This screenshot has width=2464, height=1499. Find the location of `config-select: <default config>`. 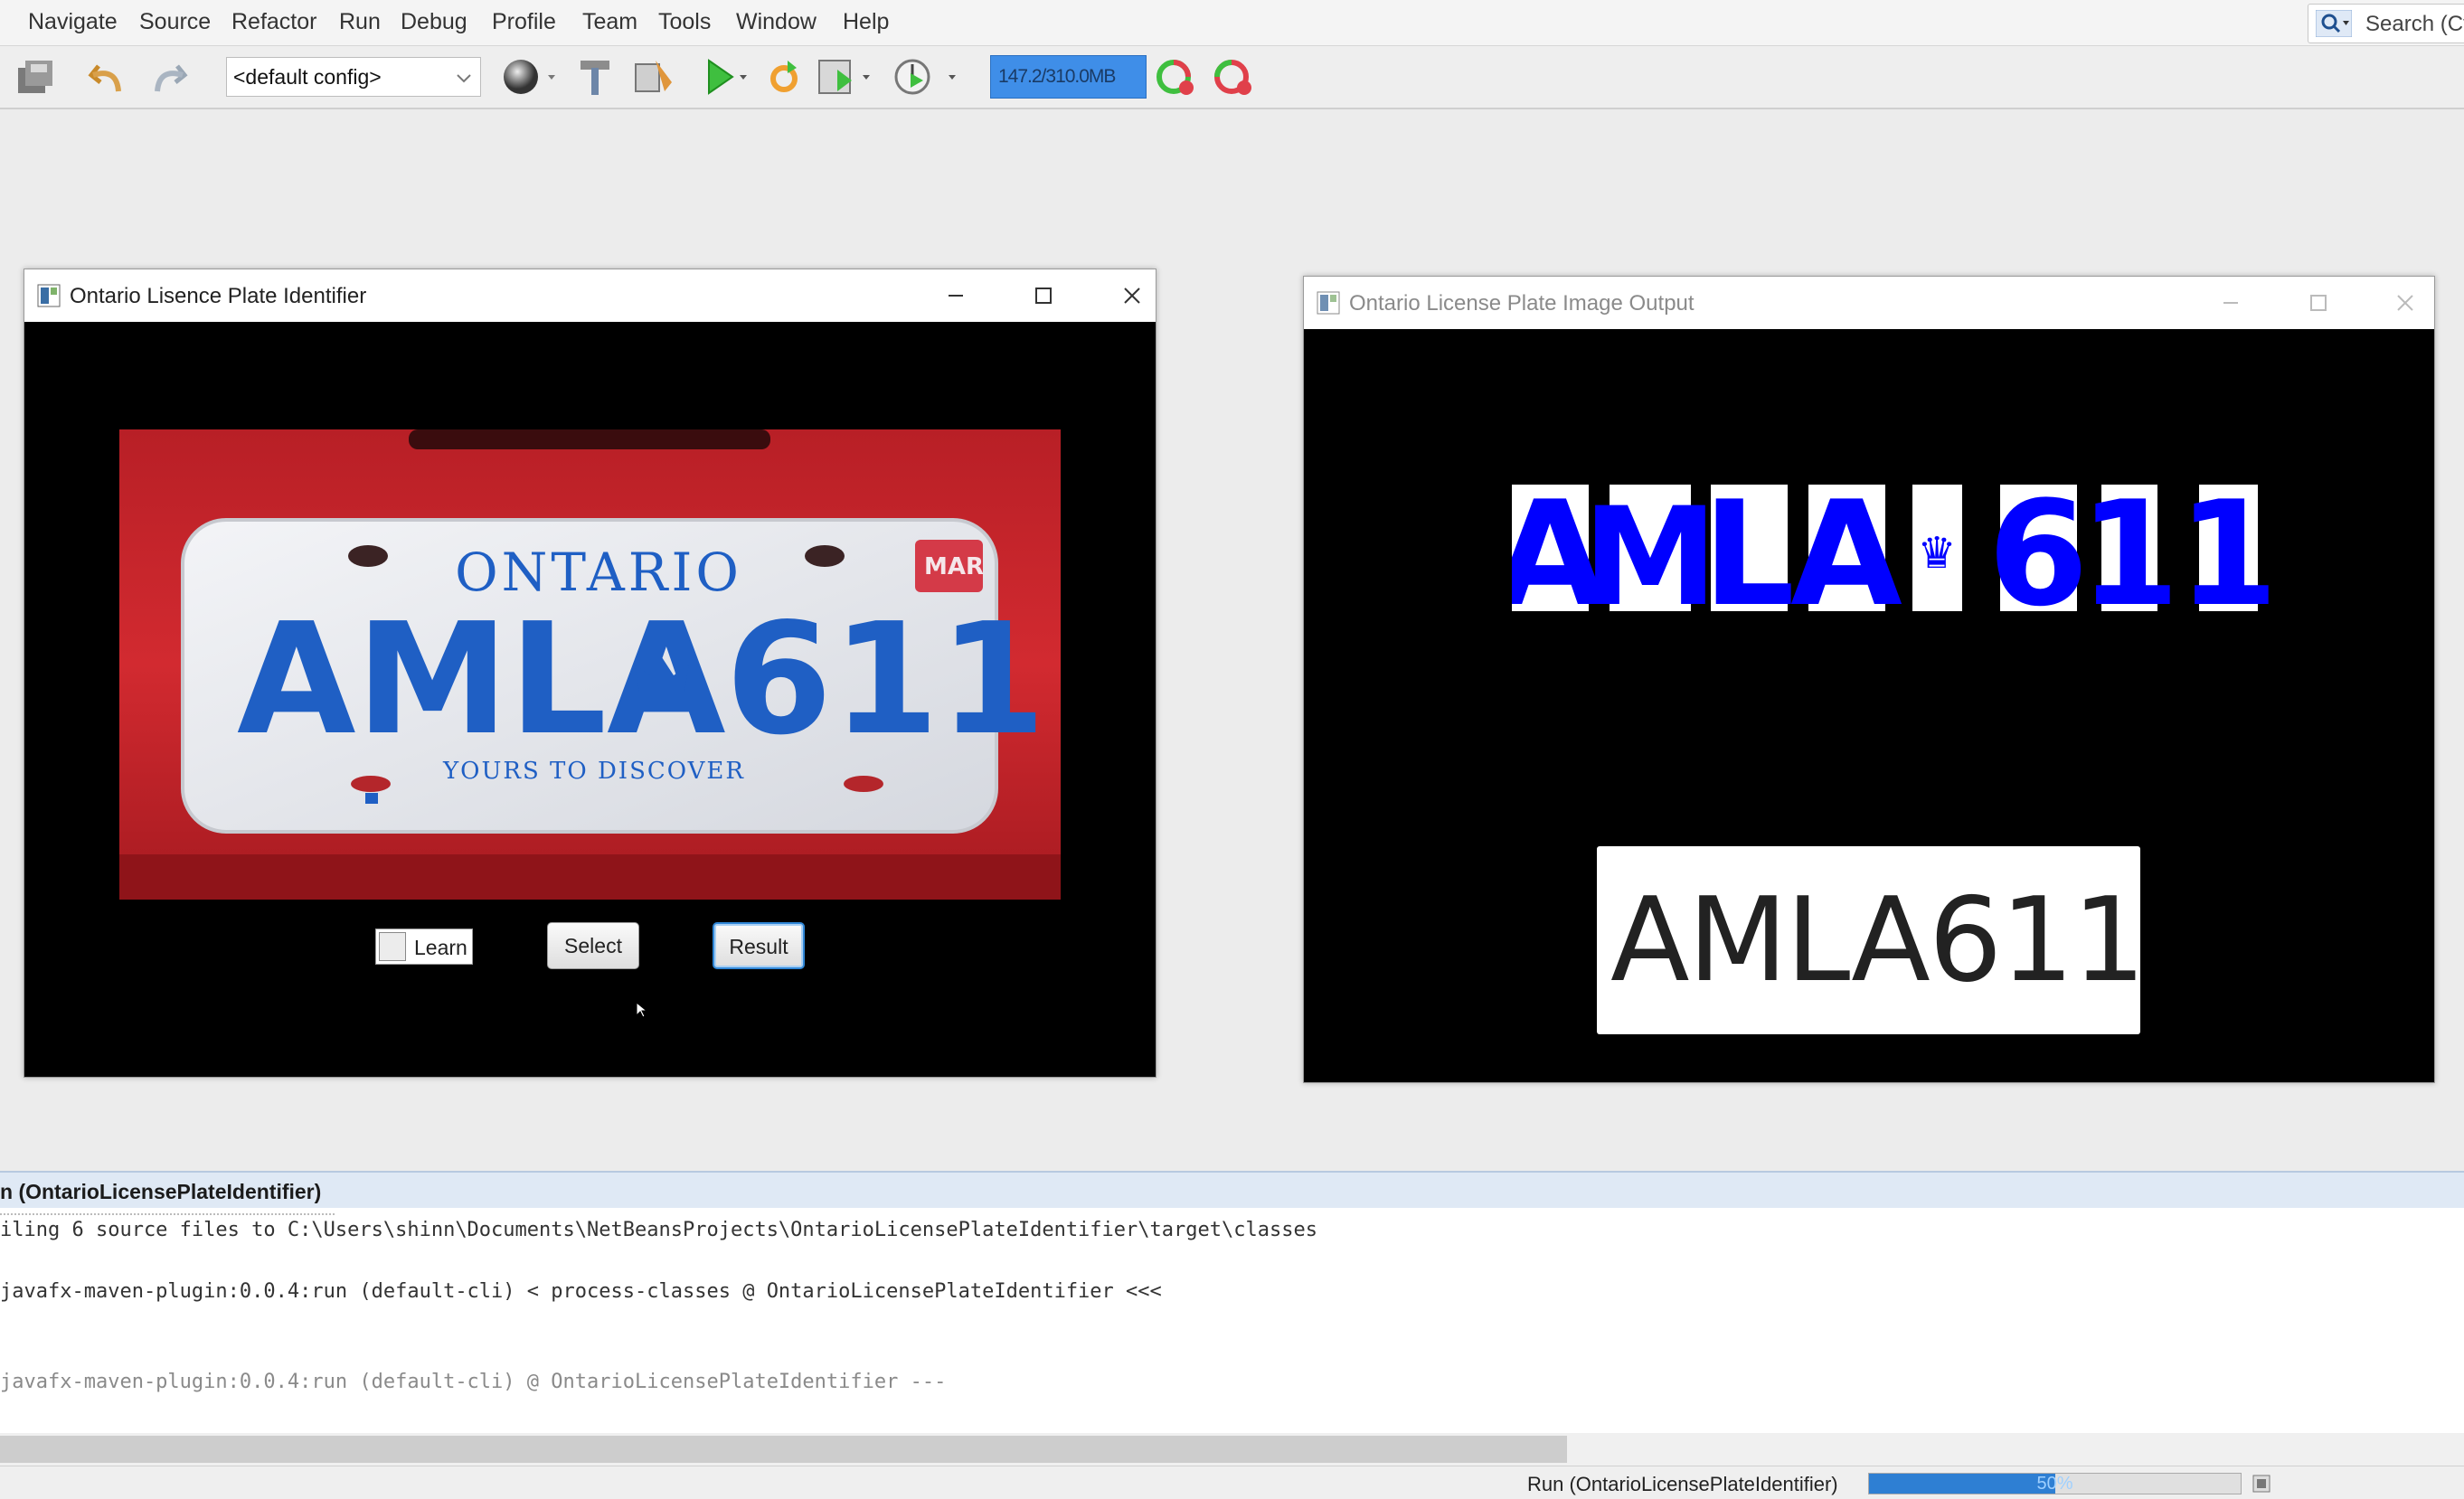

config-select: <default config> is located at coordinates (353, 77).